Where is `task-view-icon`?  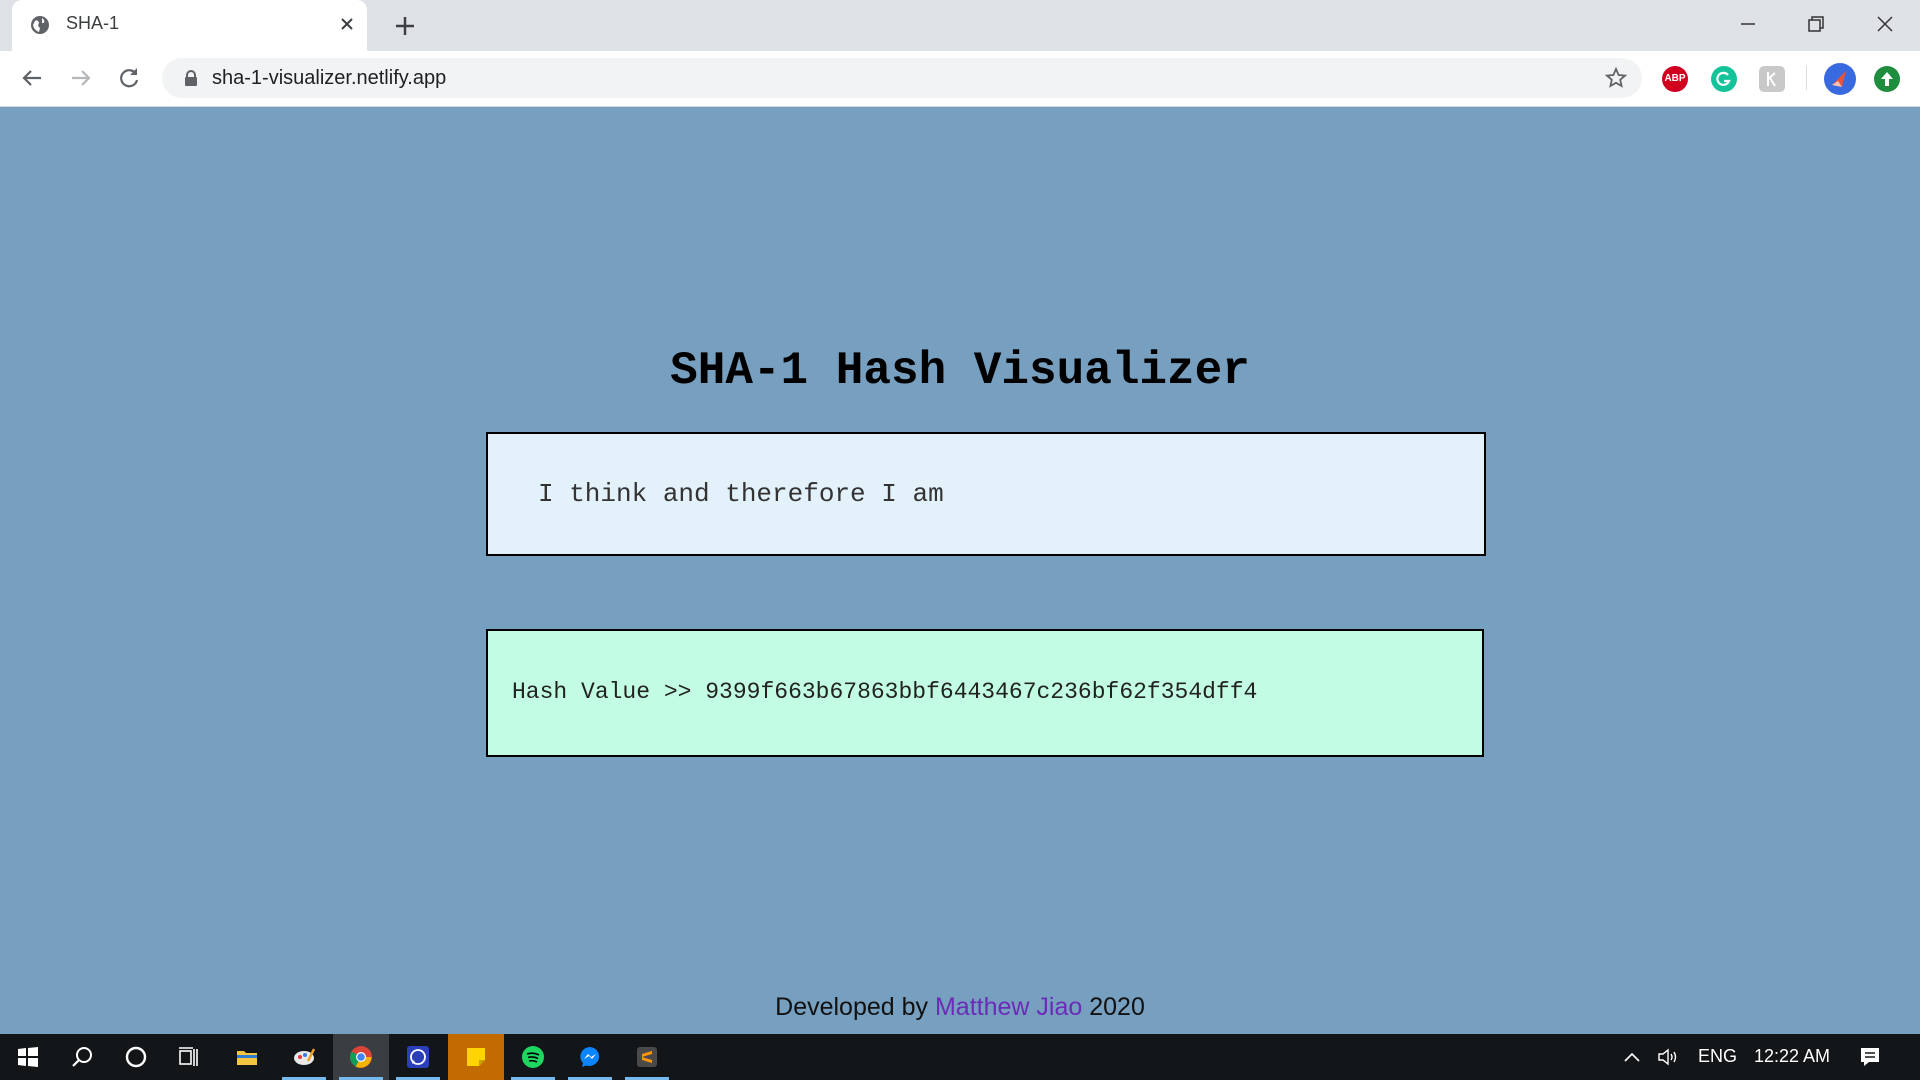
task-view-icon is located at coordinates (188, 1056).